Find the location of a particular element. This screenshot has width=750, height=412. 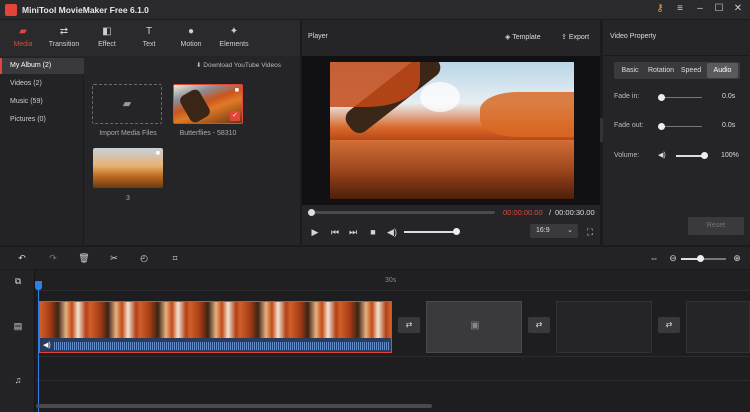

sidebar-item-videos: Videos (2) is located at coordinates (26, 83).